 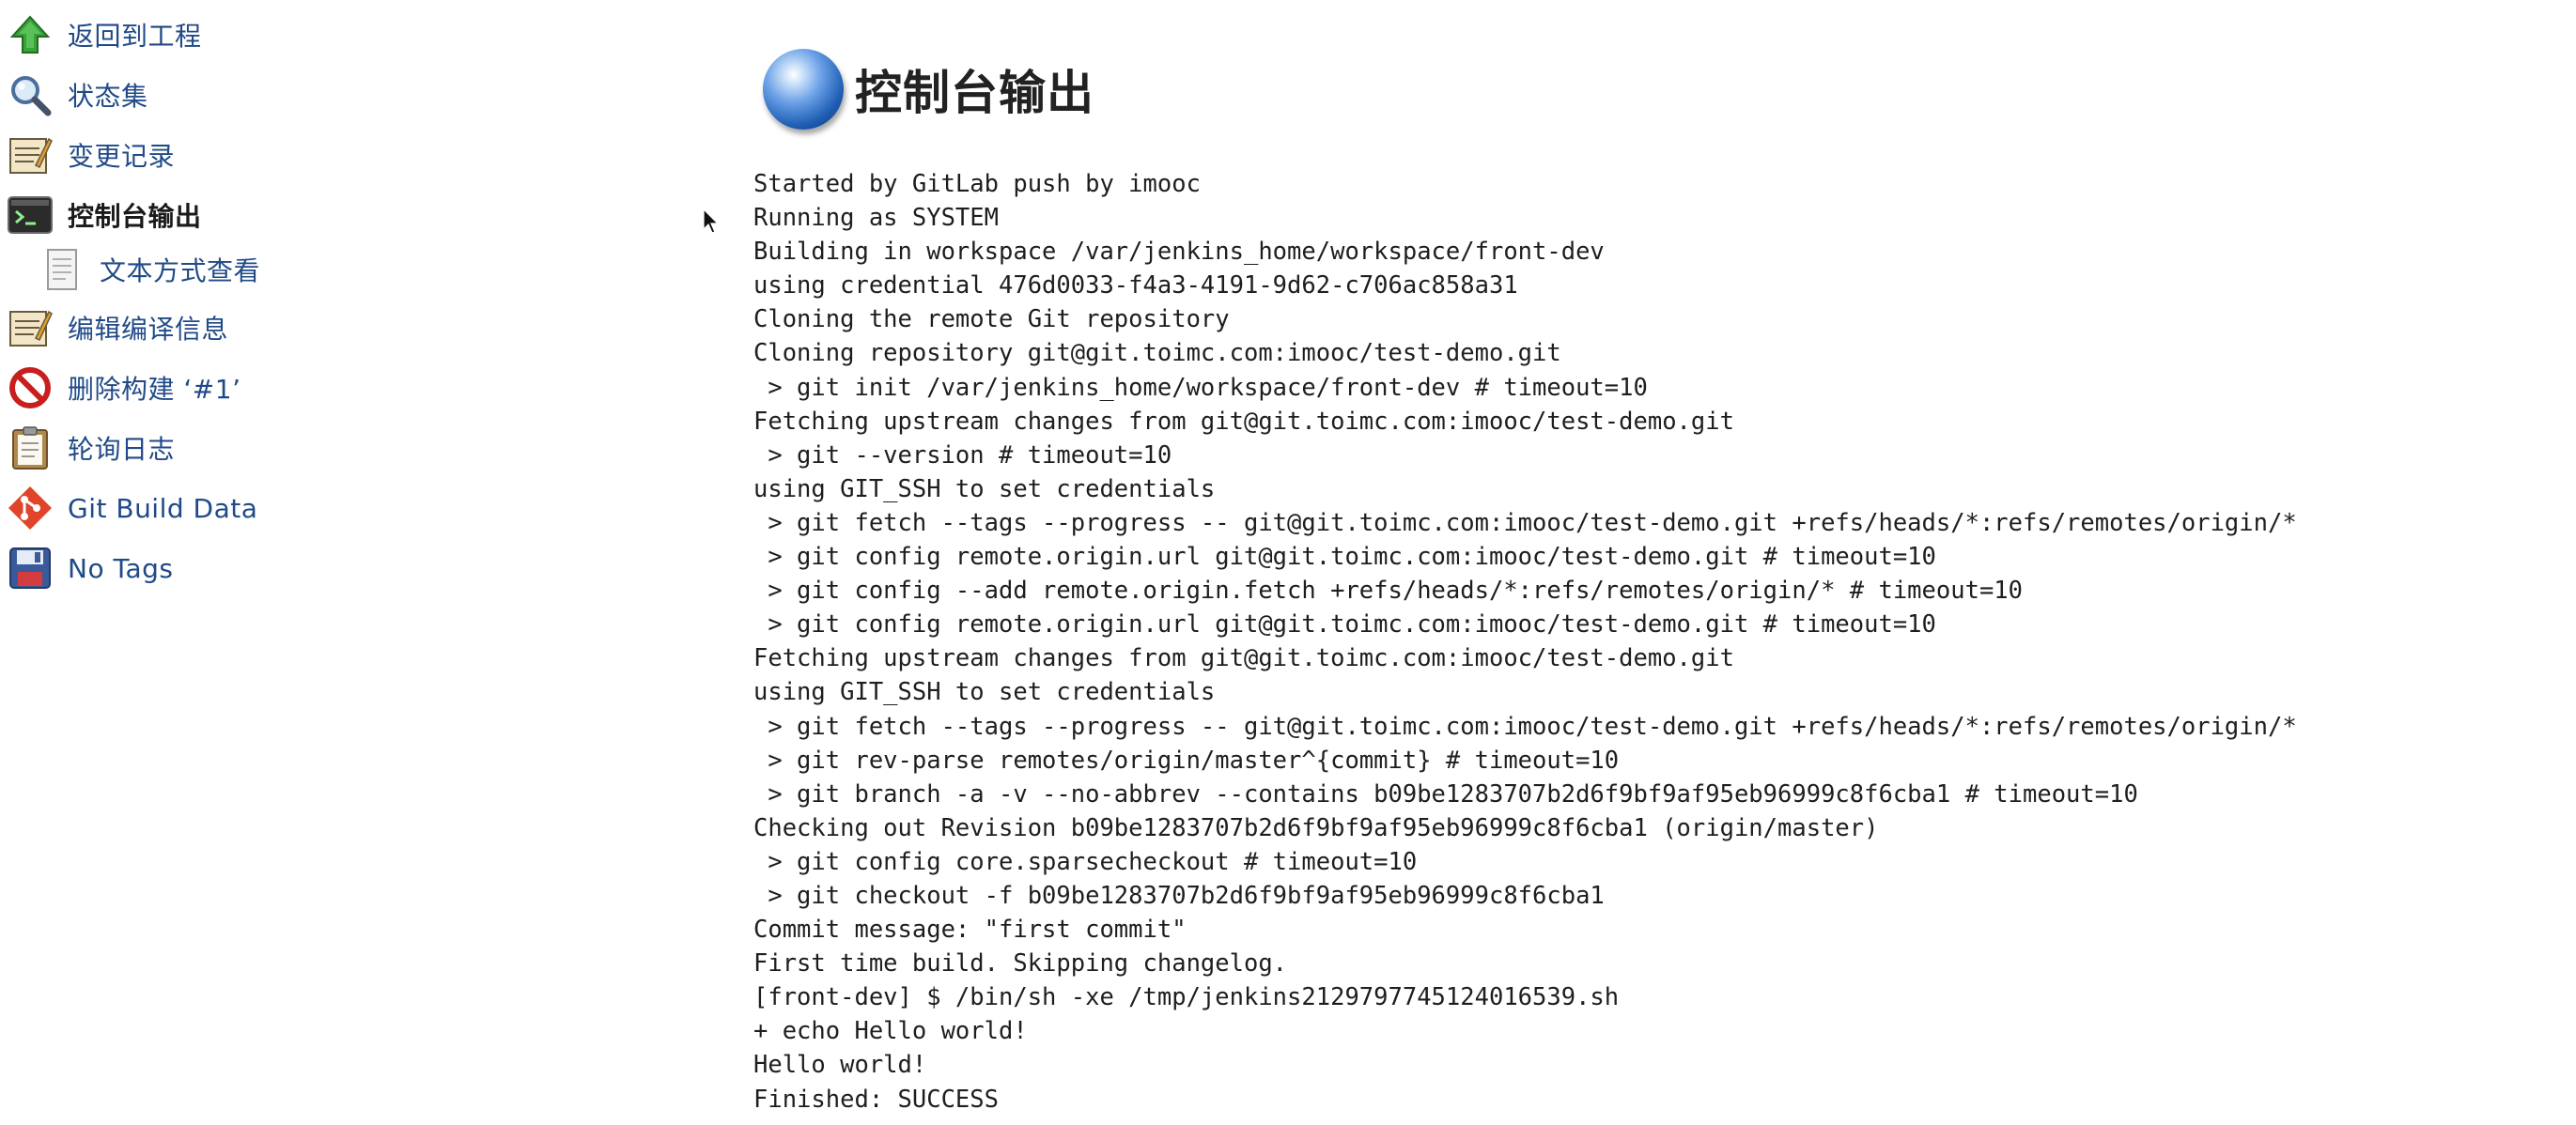 I want to click on mouse-cursor-icon, so click(x=712, y=221).